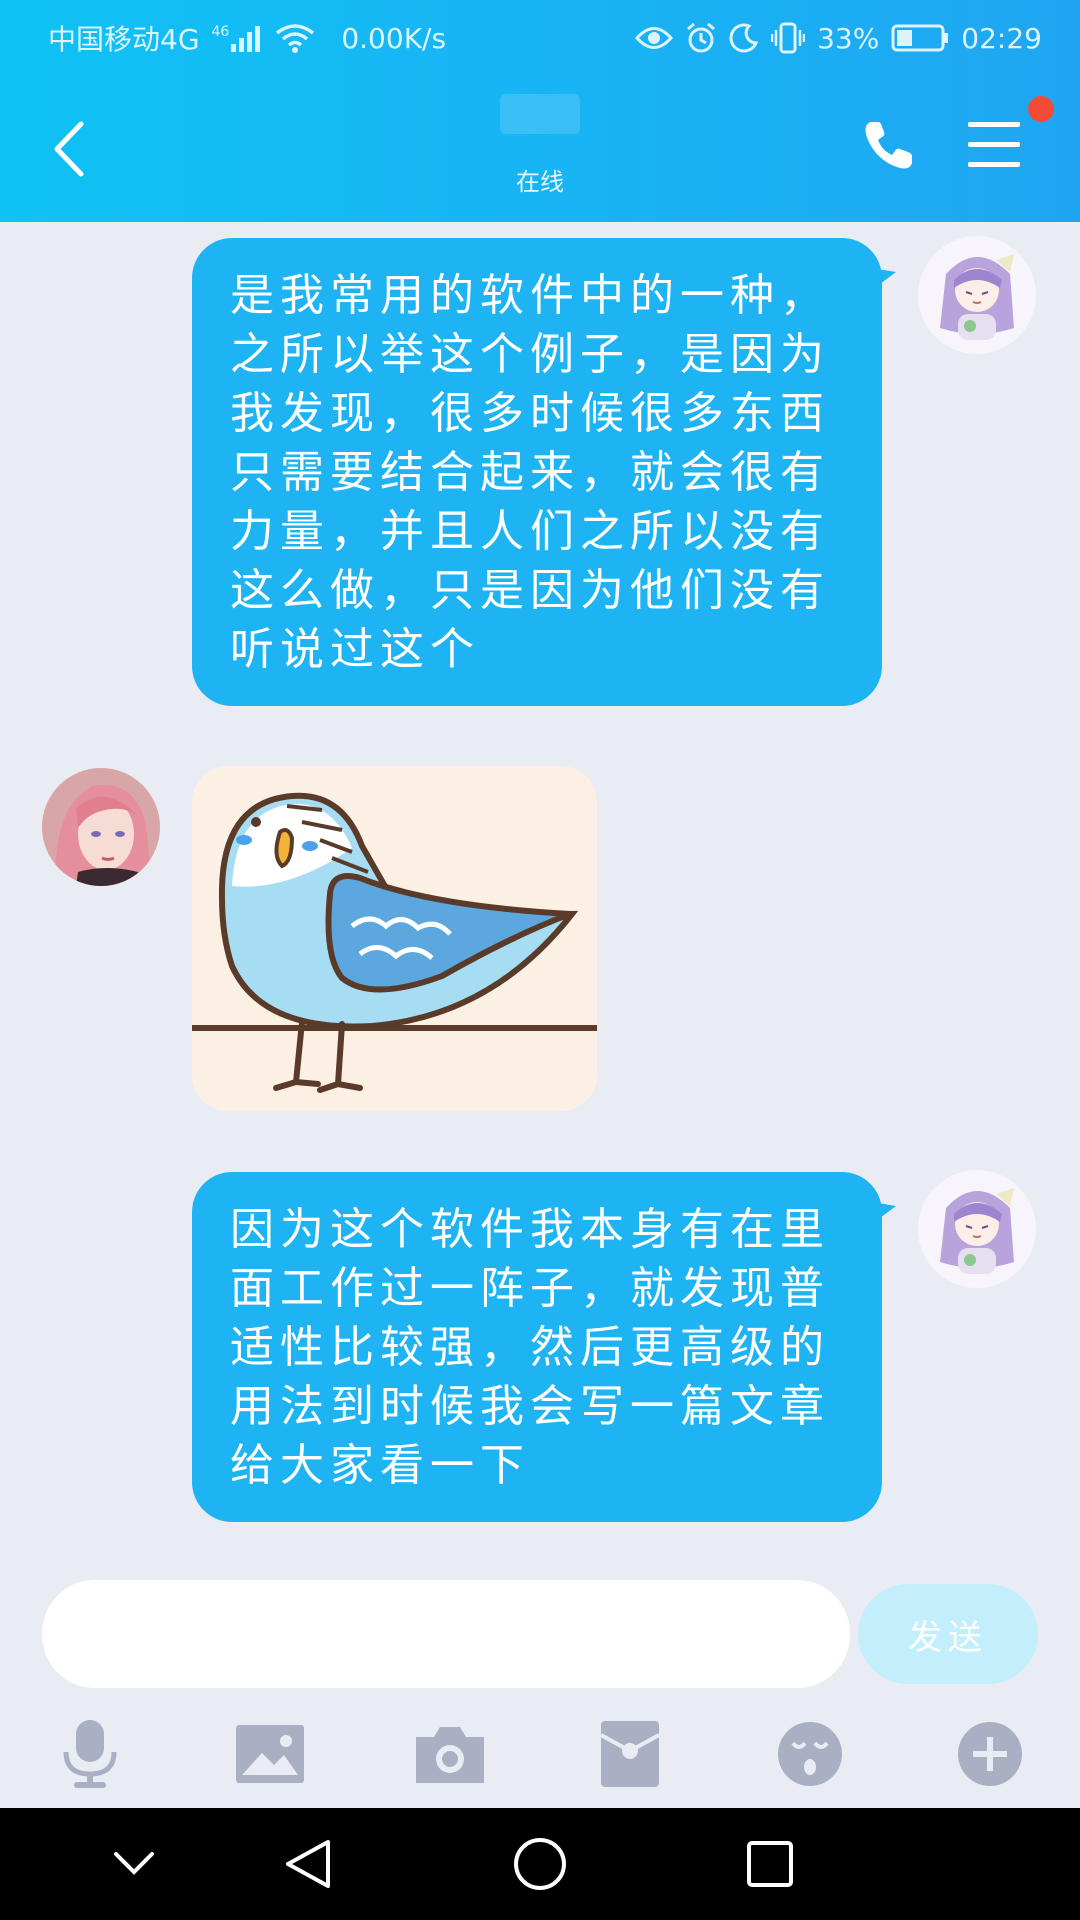 This screenshot has width=1080, height=1920. I want to click on red-packet-button, so click(630, 1754).